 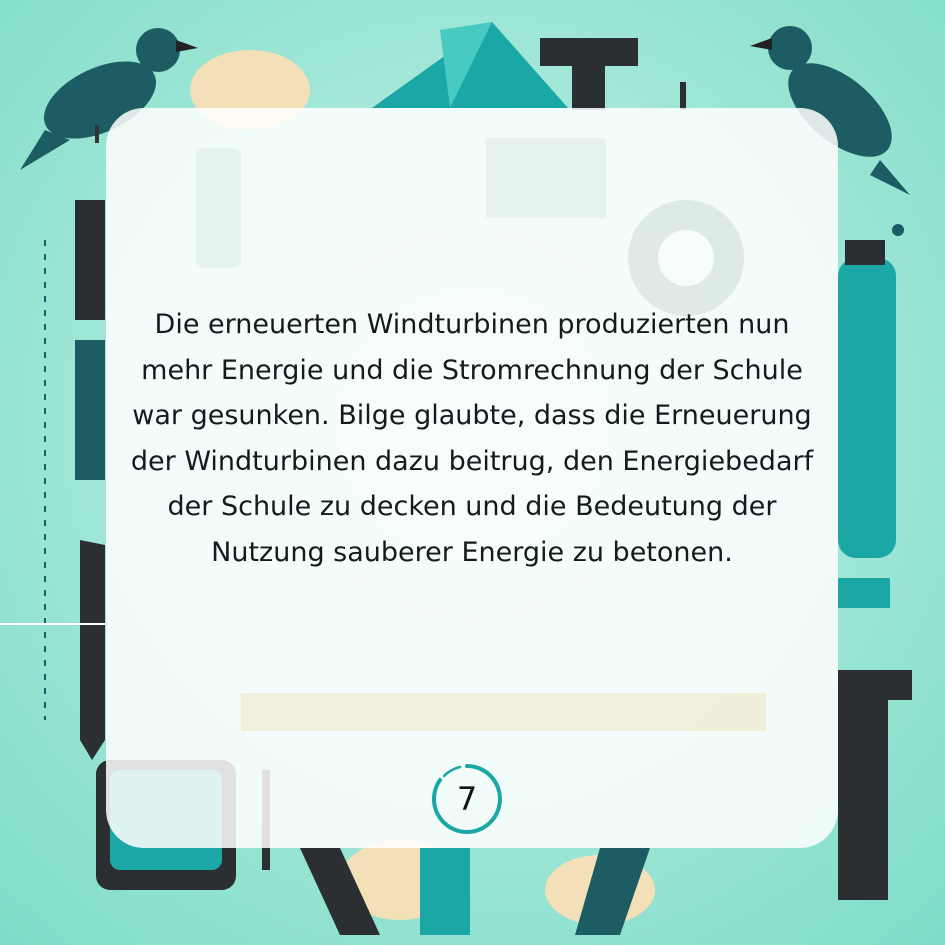 I want to click on left-bar, so click(x=90, y=260).